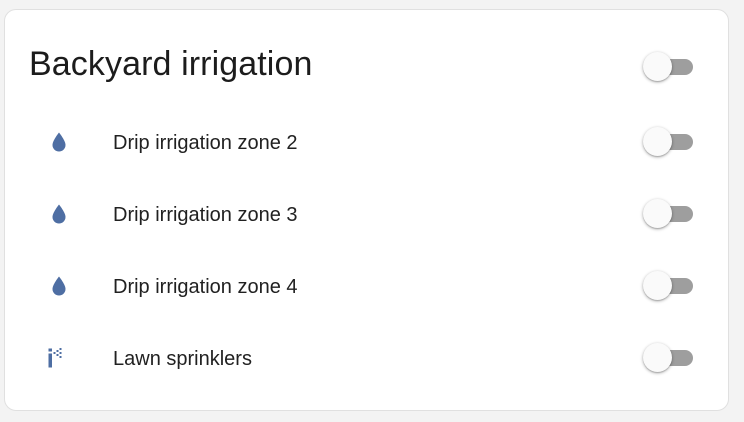 The width and height of the screenshot is (744, 422). What do you see at coordinates (205, 215) in the screenshot?
I see `entity-name: Drip irrigation zone 3` at bounding box center [205, 215].